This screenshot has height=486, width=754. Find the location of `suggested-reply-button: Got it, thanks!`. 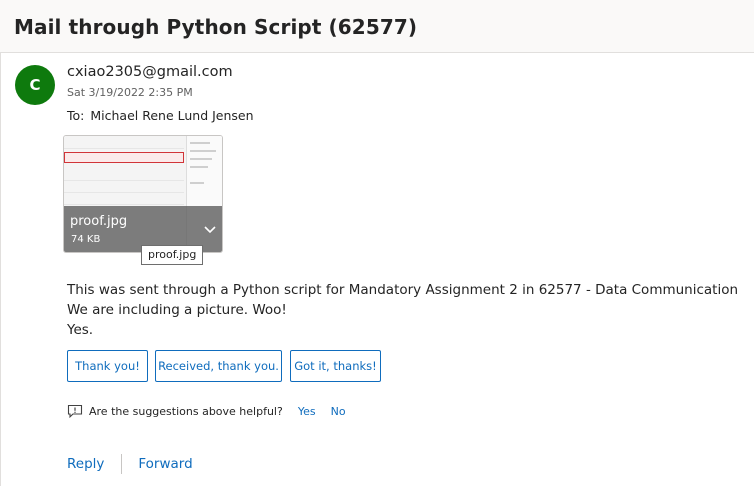

suggested-reply-button: Got it, thanks! is located at coordinates (335, 366).